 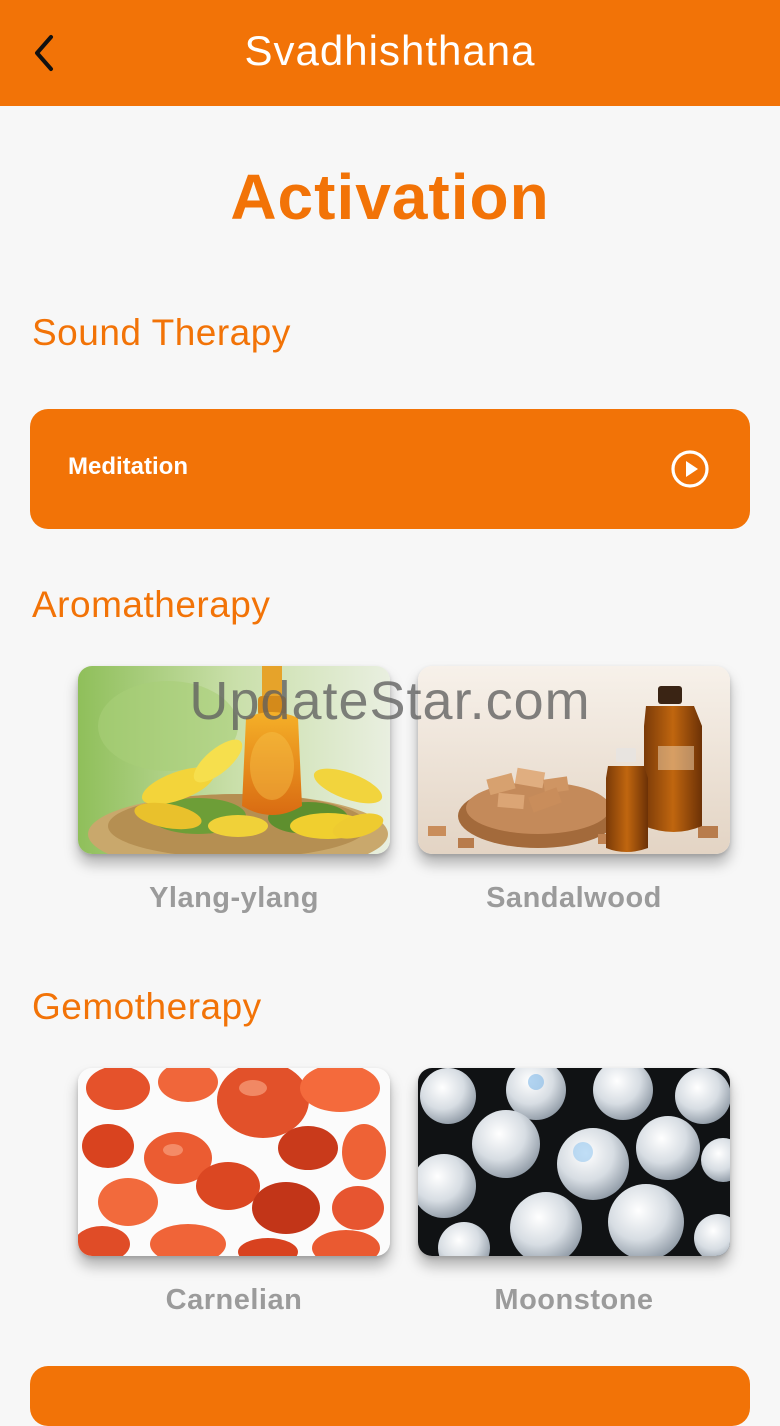 What do you see at coordinates (574, 1300) in the screenshot?
I see `moonstone-caption: Moonstone` at bounding box center [574, 1300].